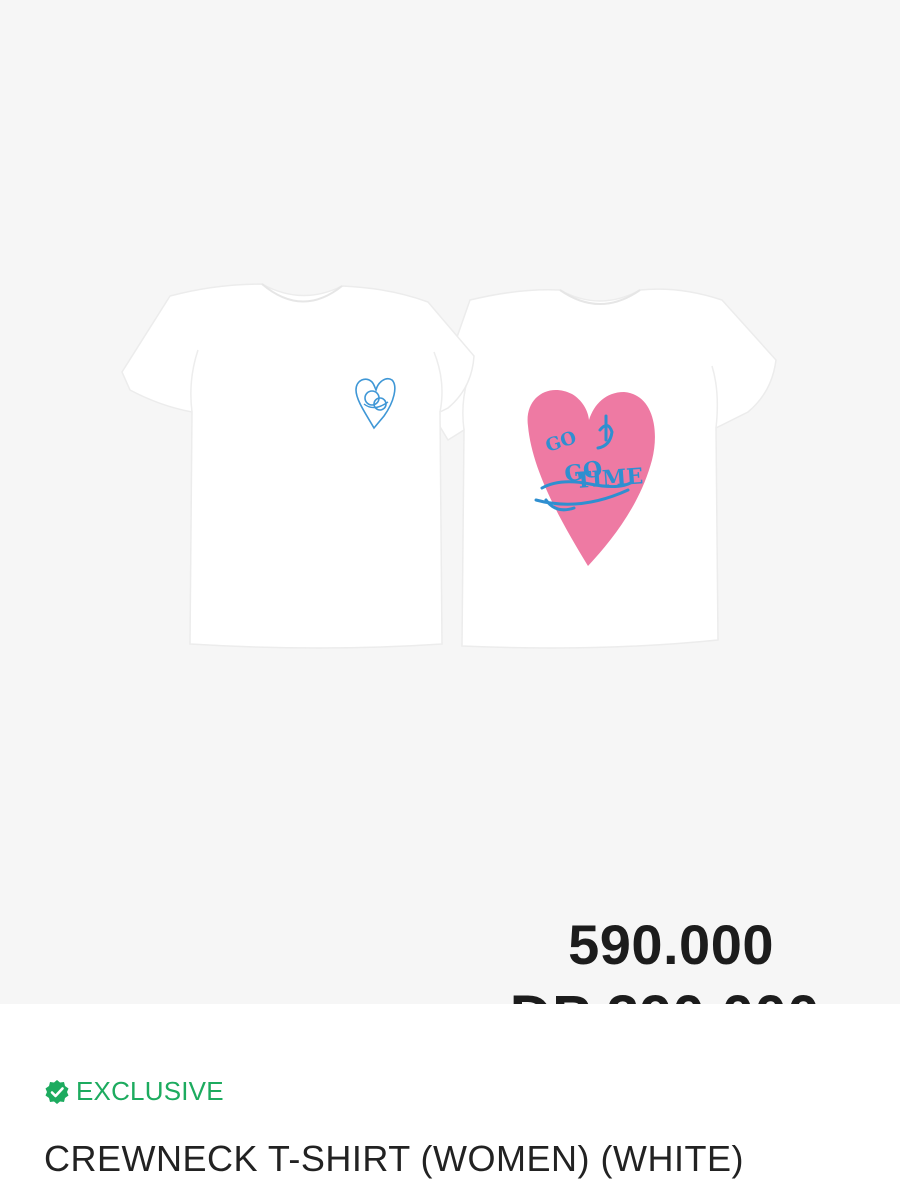  Describe the element at coordinates (57, 1092) in the screenshot. I see `verified-check-icon` at that location.